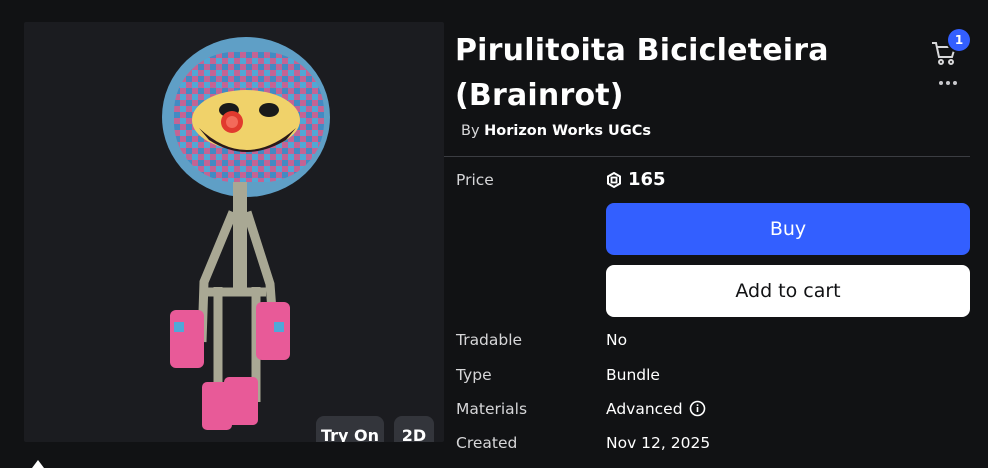 This screenshot has width=988, height=468. What do you see at coordinates (474, 375) in the screenshot?
I see `type-label: Type` at bounding box center [474, 375].